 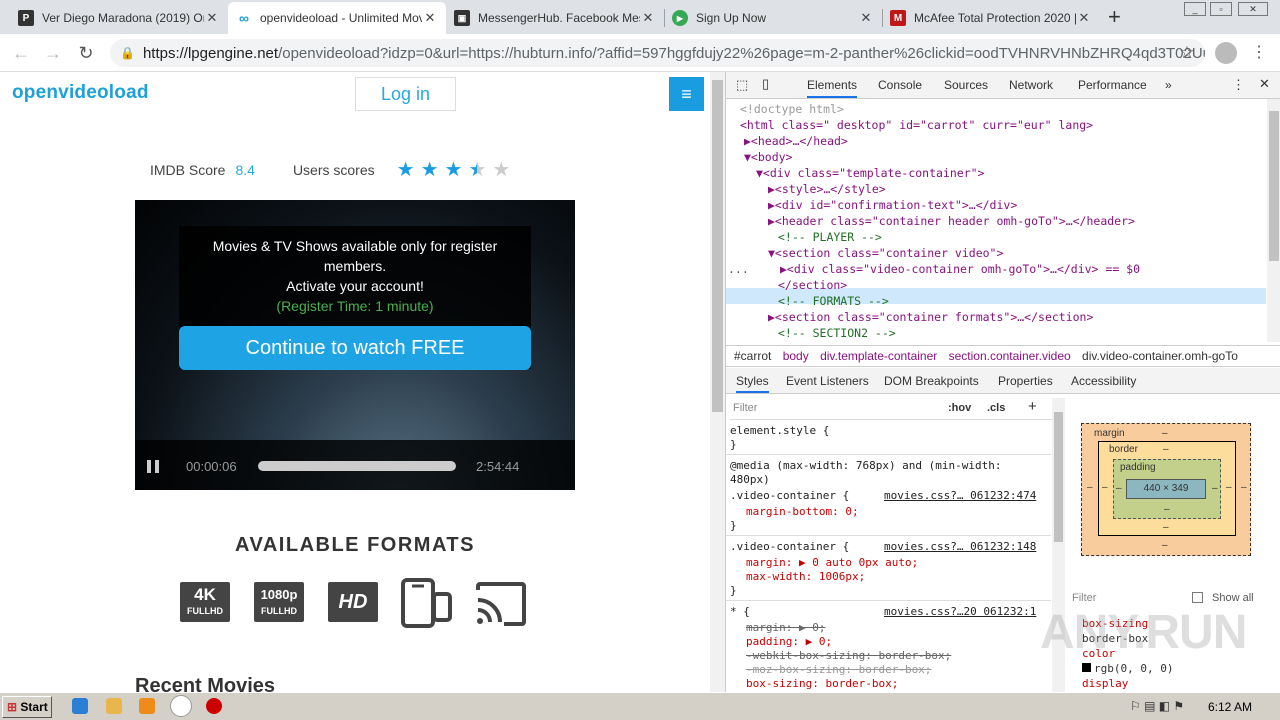 What do you see at coordinates (1187, 53) in the screenshot?
I see `bookmark-star-icon: ☆` at bounding box center [1187, 53].